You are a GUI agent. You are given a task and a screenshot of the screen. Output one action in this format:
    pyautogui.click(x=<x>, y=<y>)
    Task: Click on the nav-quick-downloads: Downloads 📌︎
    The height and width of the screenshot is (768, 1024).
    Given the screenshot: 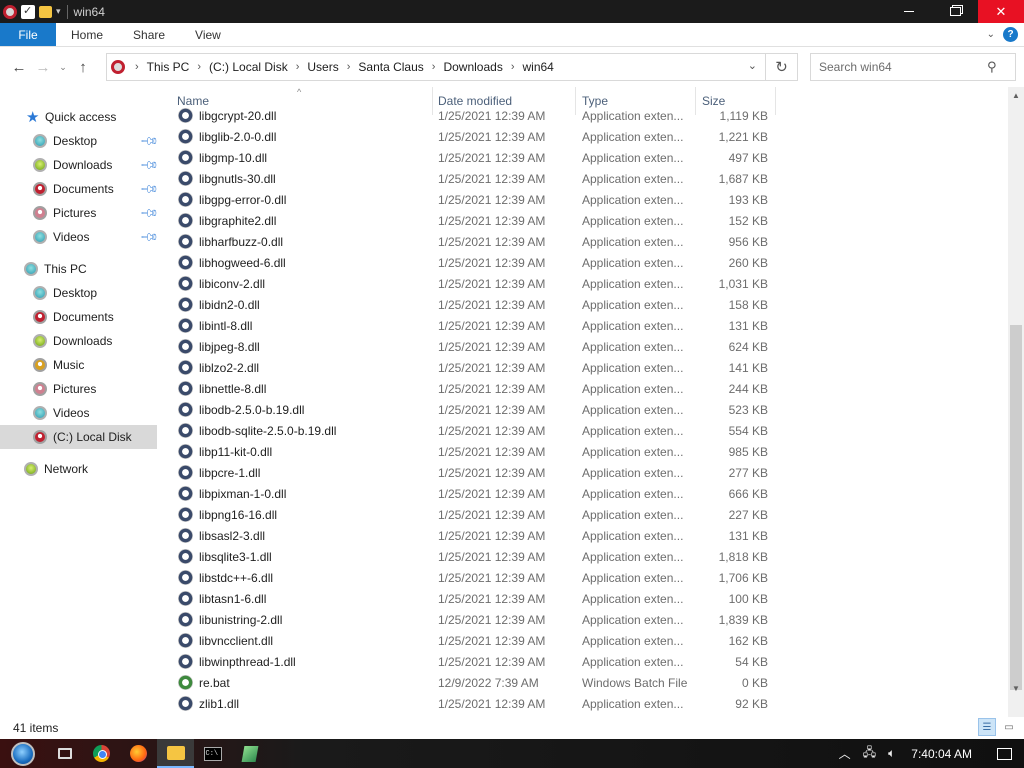 What is the action you would take?
    pyautogui.click(x=80, y=165)
    